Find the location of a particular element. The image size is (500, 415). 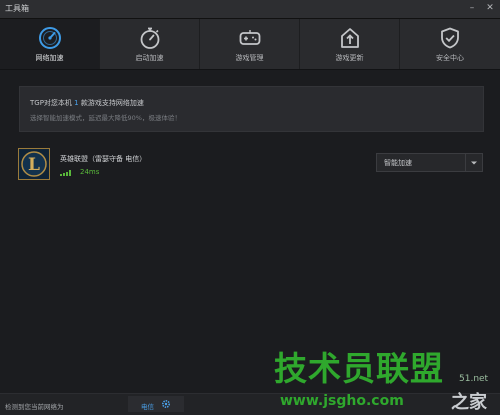

network-detect-label: 检测到您当前网络为 is located at coordinates (34, 407).